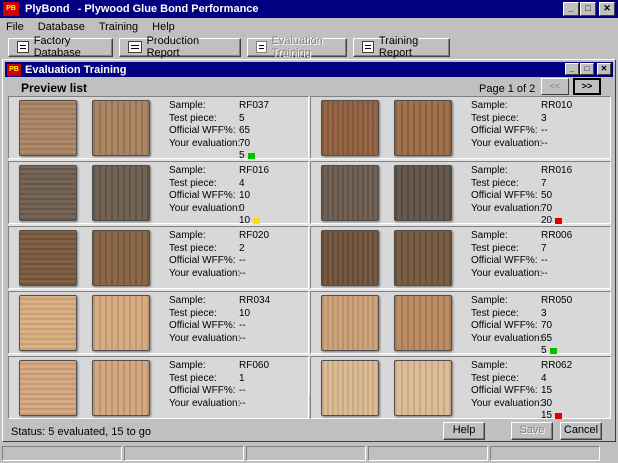  What do you see at coordinates (571, 9) in the screenshot?
I see `minimize-button: _` at bounding box center [571, 9].